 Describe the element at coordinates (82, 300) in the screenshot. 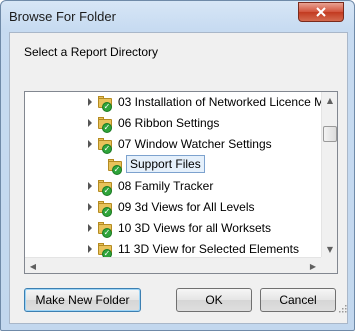

I see `make-new-folder-button: Make New Folder` at that location.